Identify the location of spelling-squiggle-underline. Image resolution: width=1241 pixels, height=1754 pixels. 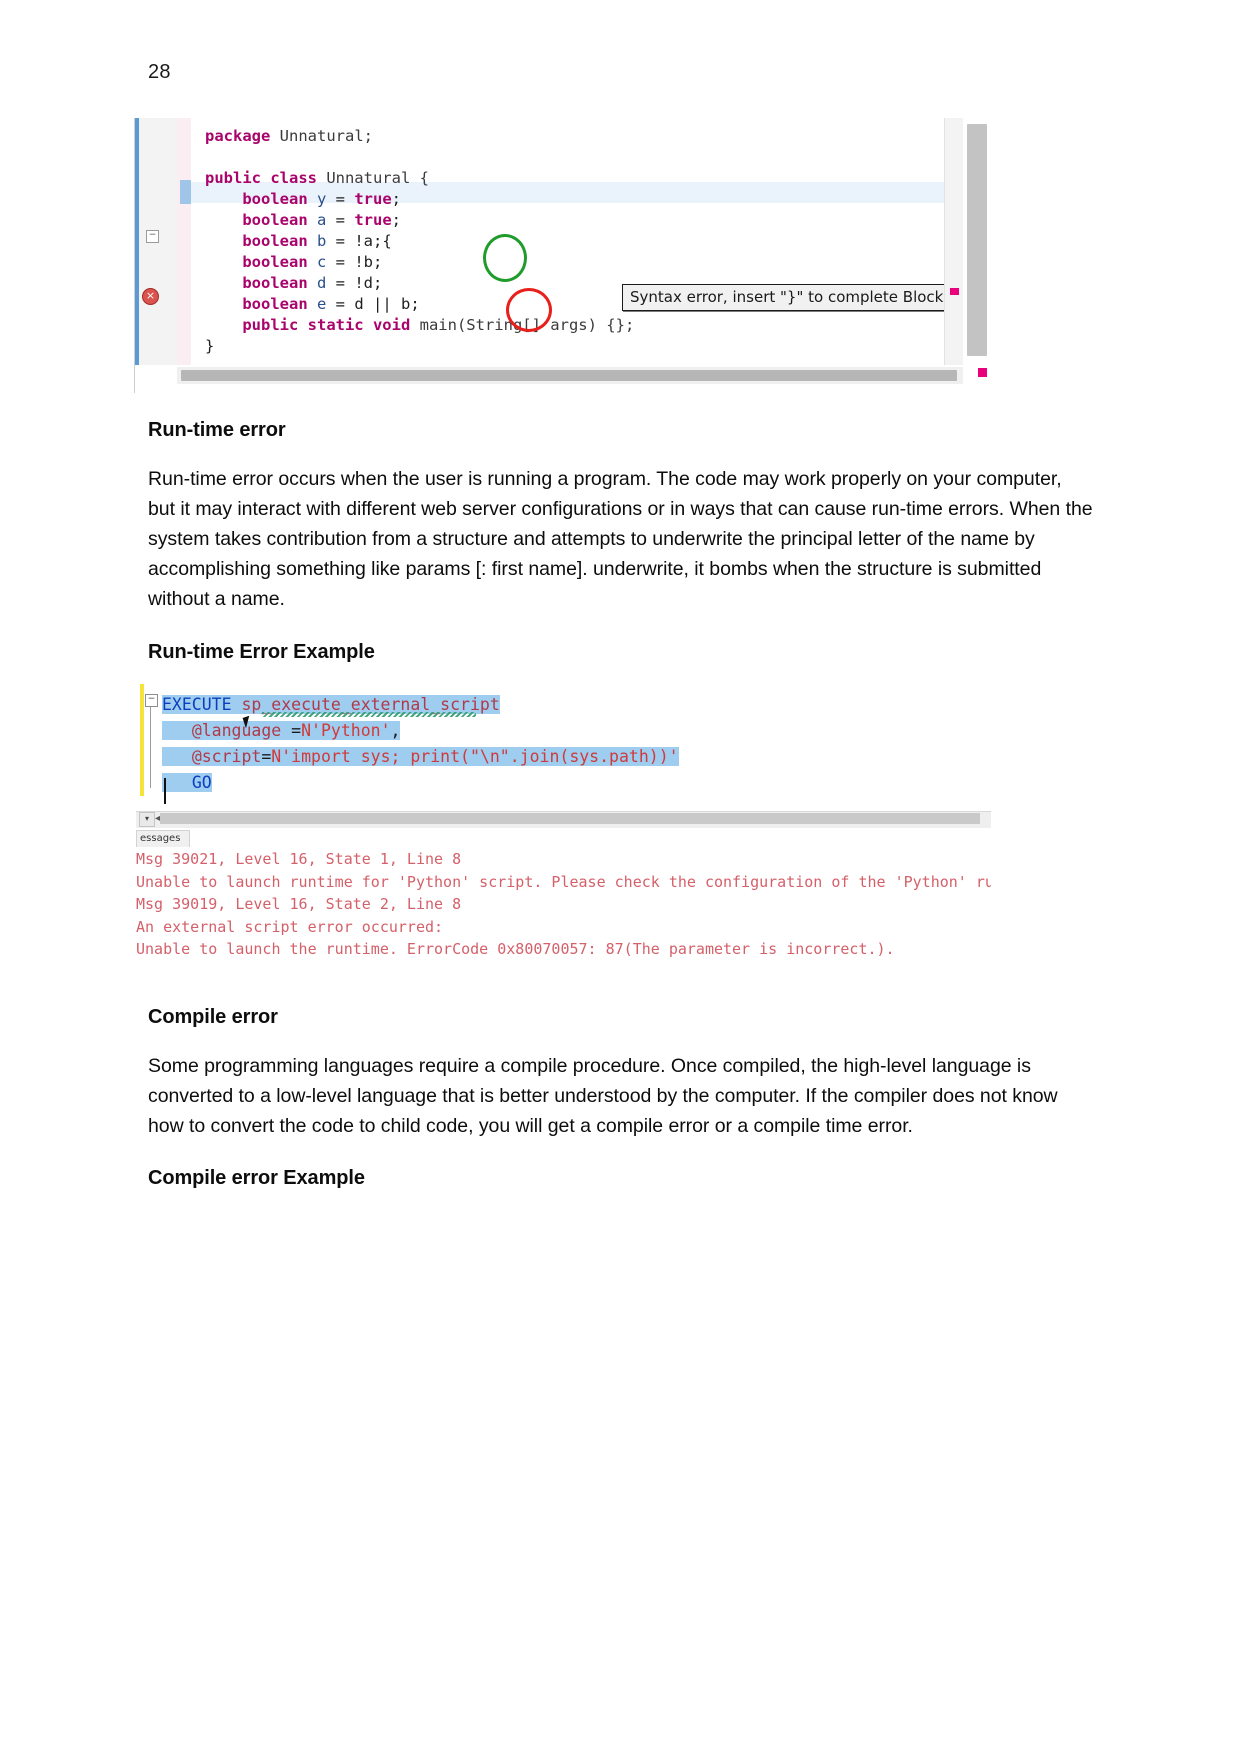
(369, 714).